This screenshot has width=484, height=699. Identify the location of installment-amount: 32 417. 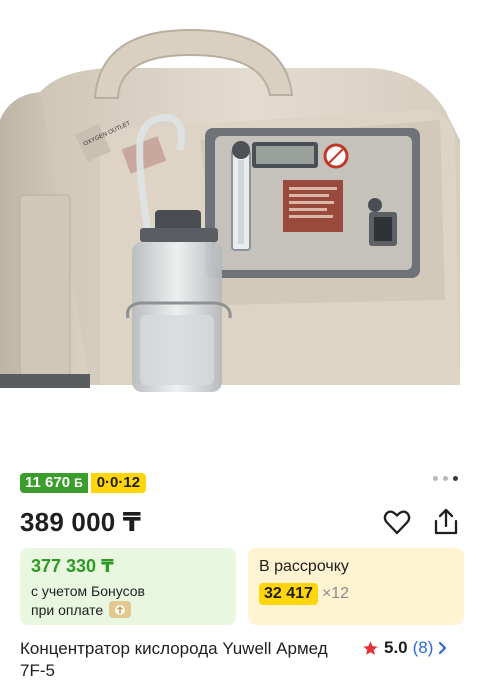
(288, 594).